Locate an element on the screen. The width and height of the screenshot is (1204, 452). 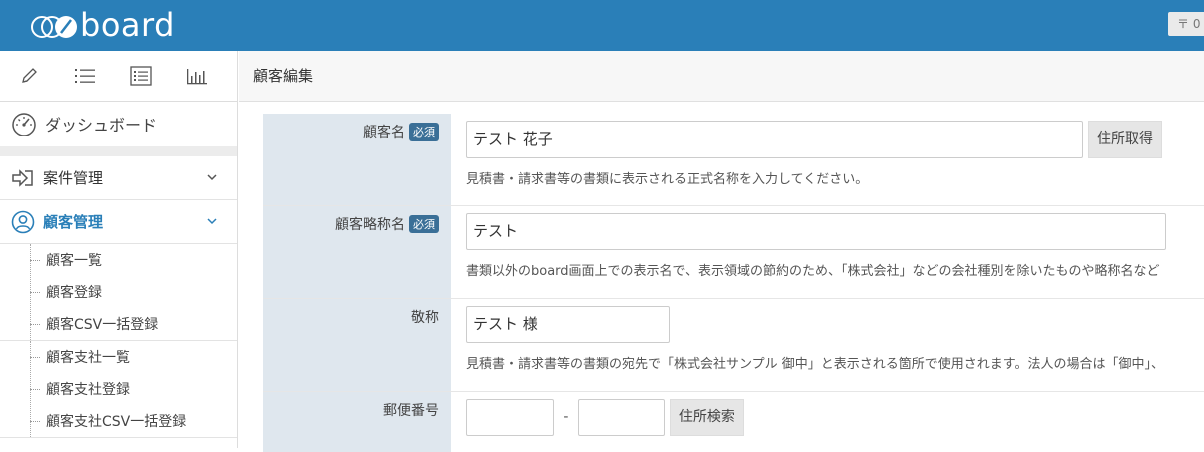
branch-submenu: 顧客支社一覧 顧客支社登録 顧客支社CSV一括登録 is located at coordinates (118, 389).